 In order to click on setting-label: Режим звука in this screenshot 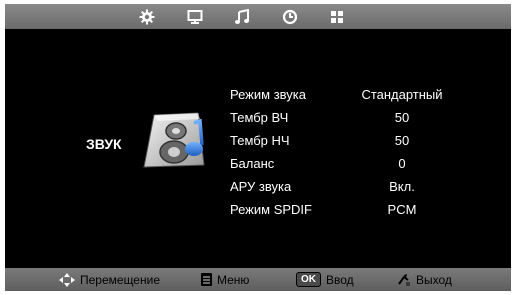, I will do `click(268, 94)`.